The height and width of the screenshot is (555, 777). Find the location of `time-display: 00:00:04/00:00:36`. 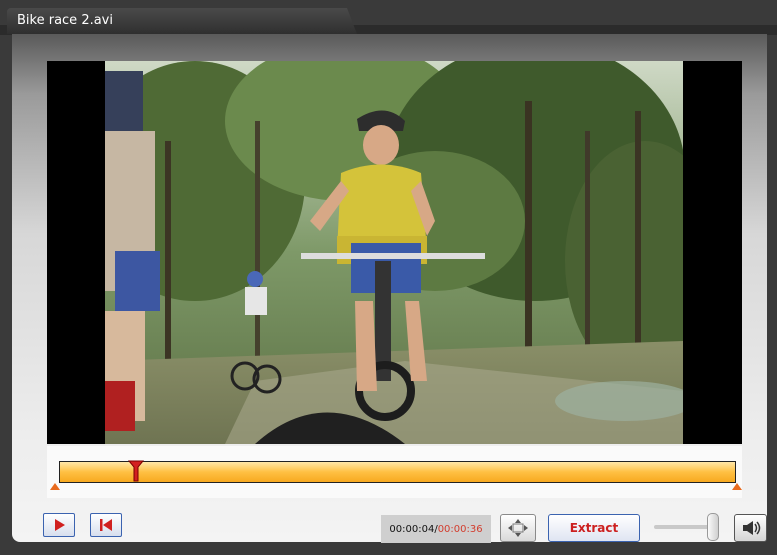

time-display: 00:00:04/00:00:36 is located at coordinates (436, 529).